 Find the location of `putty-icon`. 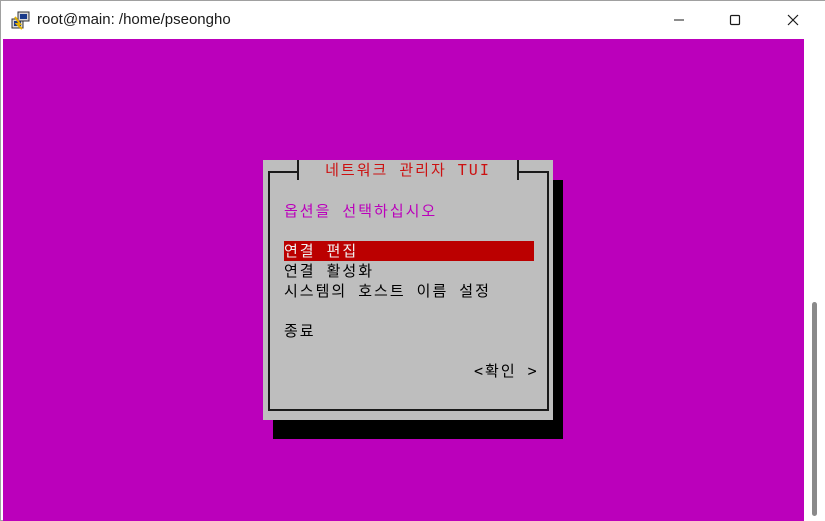

putty-icon is located at coordinates (21, 20).